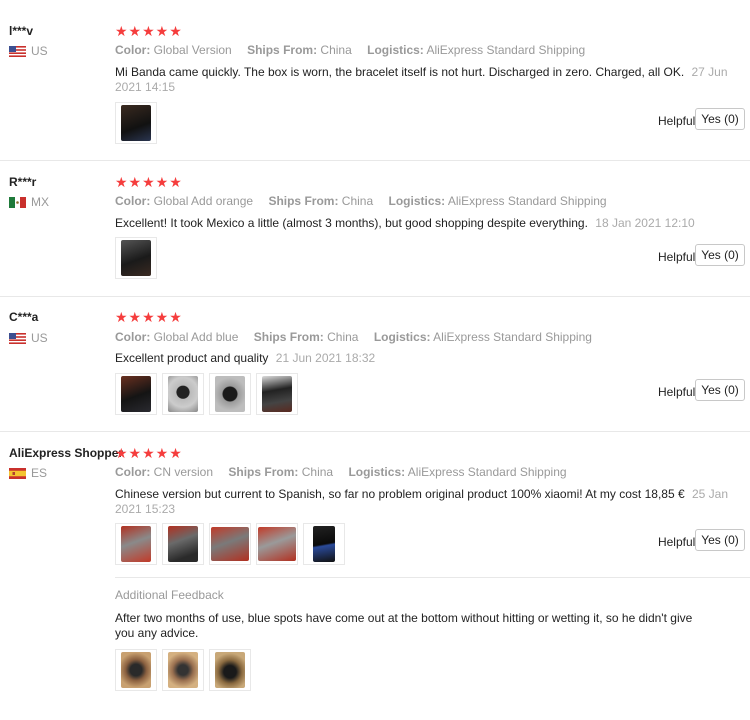 Image resolution: width=750 pixels, height=720 pixels. I want to click on country-code: ES, so click(39, 473).